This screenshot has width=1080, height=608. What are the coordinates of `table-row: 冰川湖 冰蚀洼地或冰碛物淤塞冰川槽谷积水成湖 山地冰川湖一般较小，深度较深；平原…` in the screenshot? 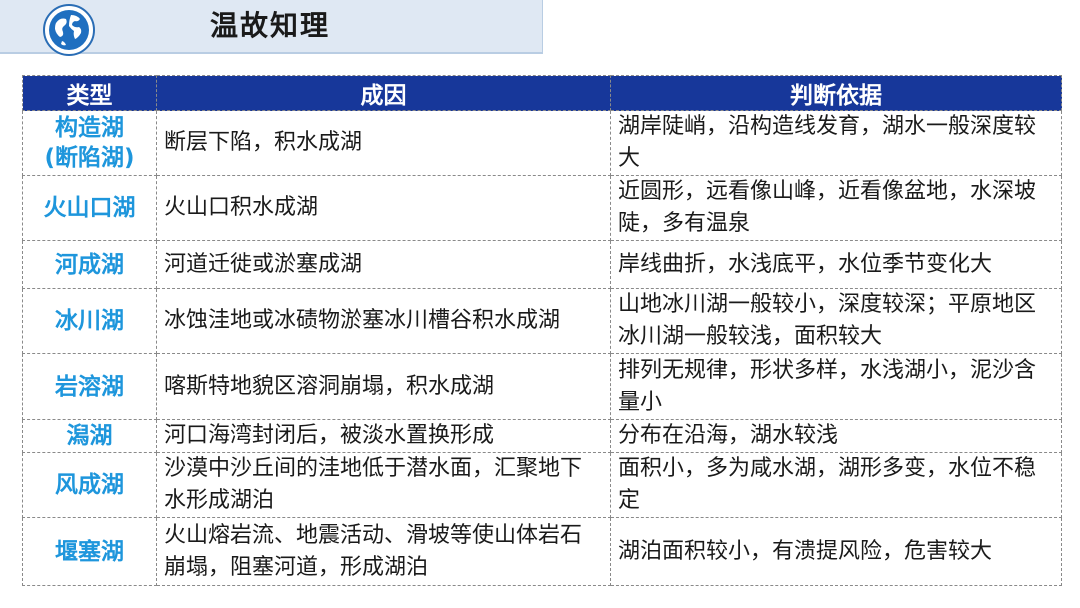 It's located at (542, 321).